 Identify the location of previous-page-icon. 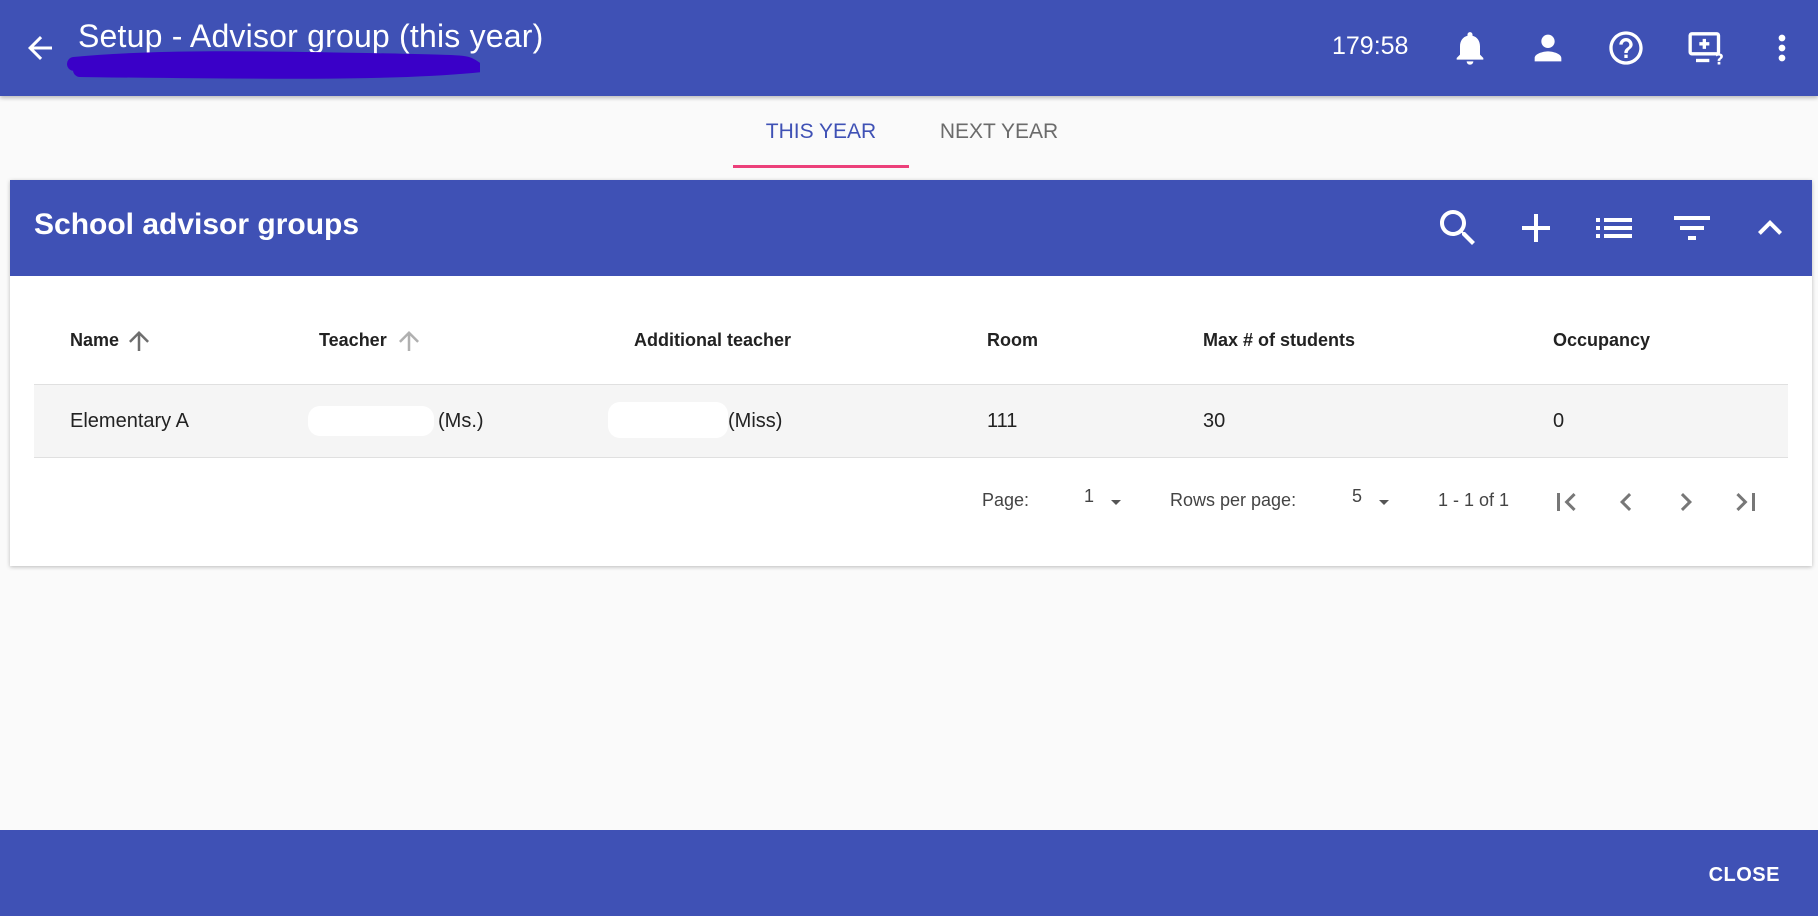
(1626, 502).